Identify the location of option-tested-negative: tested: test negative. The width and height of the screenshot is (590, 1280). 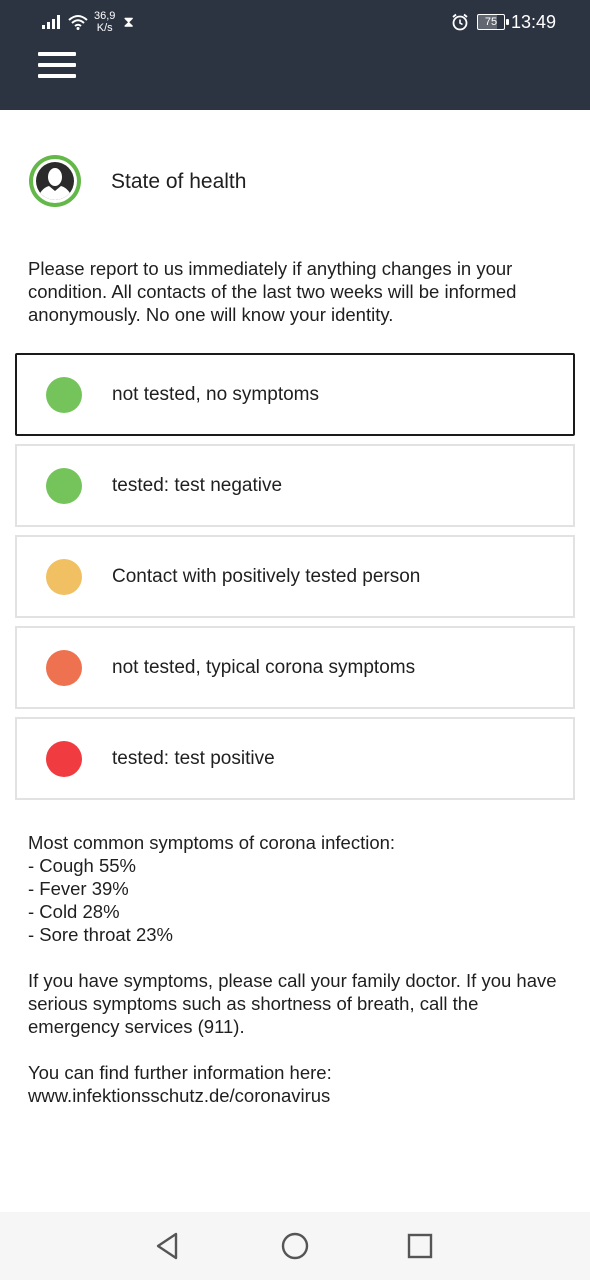
(295, 485).